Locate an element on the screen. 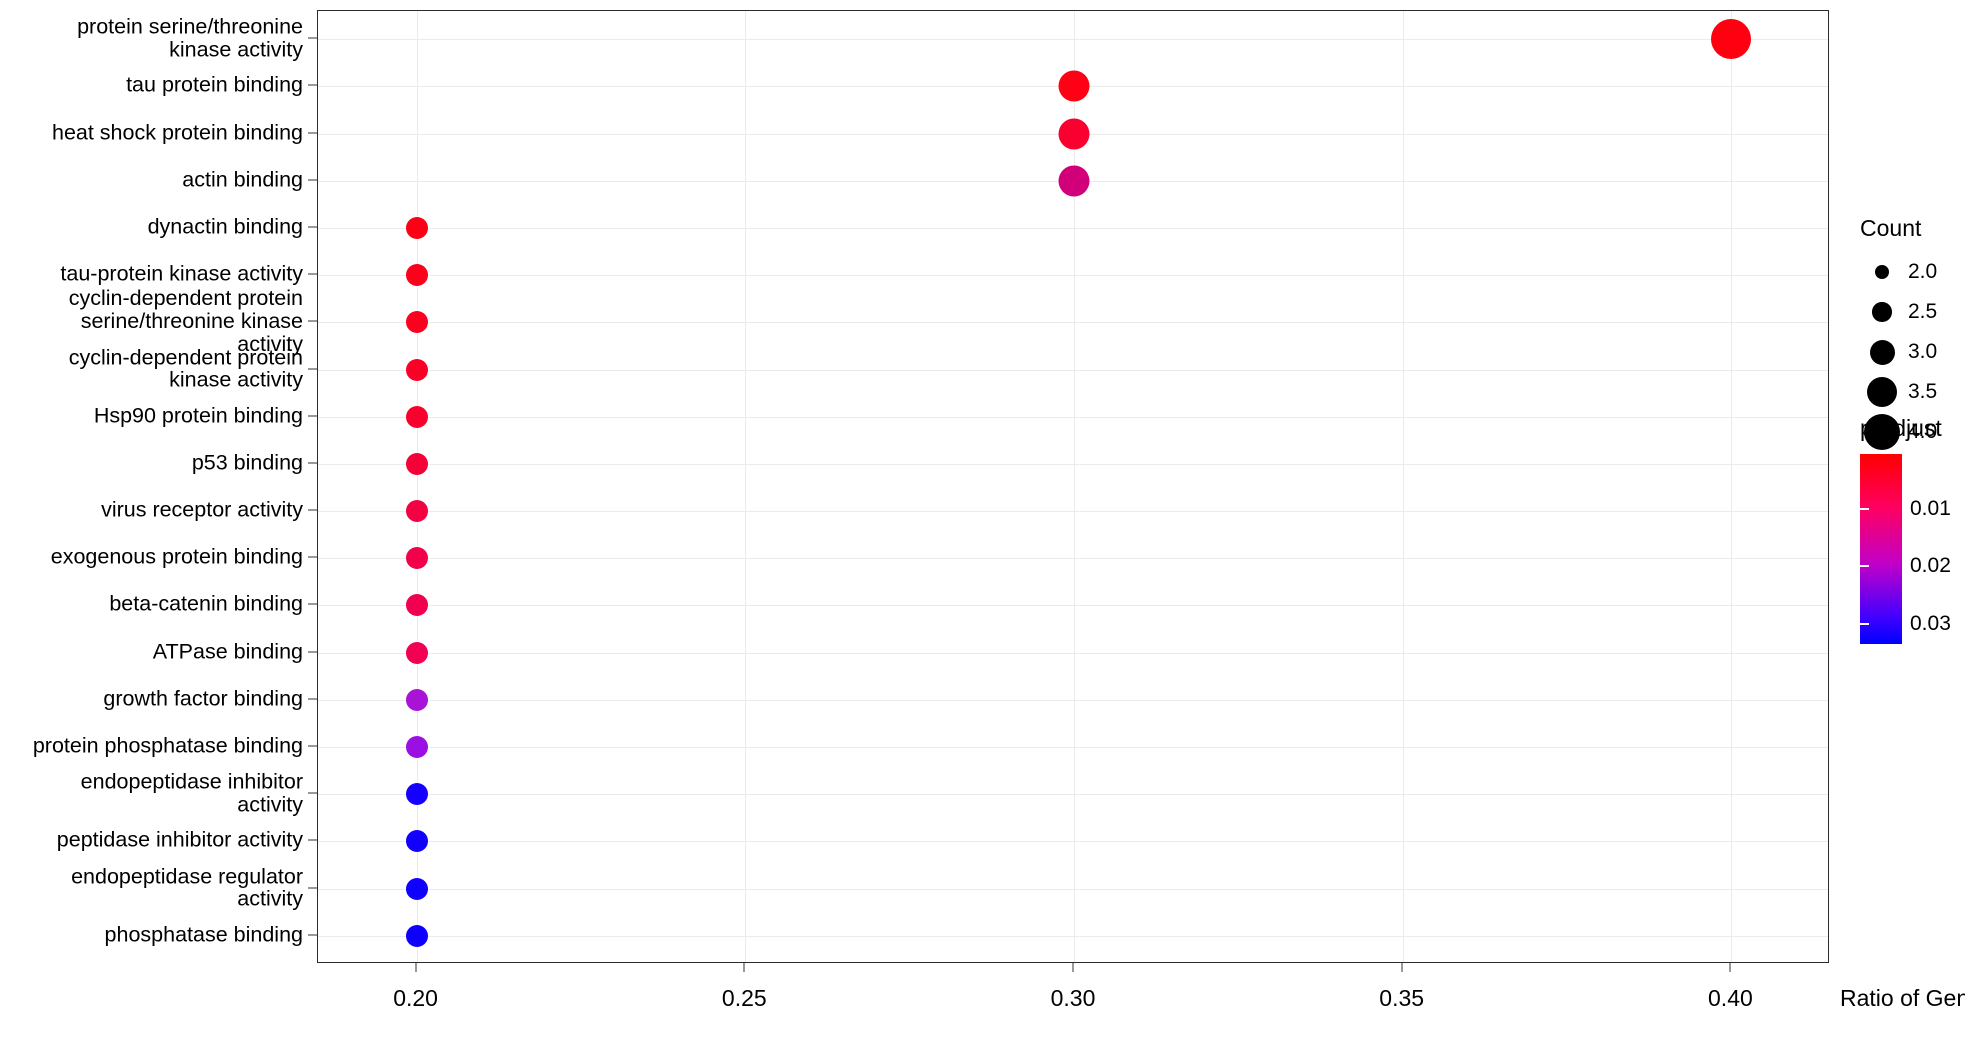 Image resolution: width=1965 pixels, height=1050 pixels. x-axis-title: Ratio of Gene is located at coordinates (1902, 998).